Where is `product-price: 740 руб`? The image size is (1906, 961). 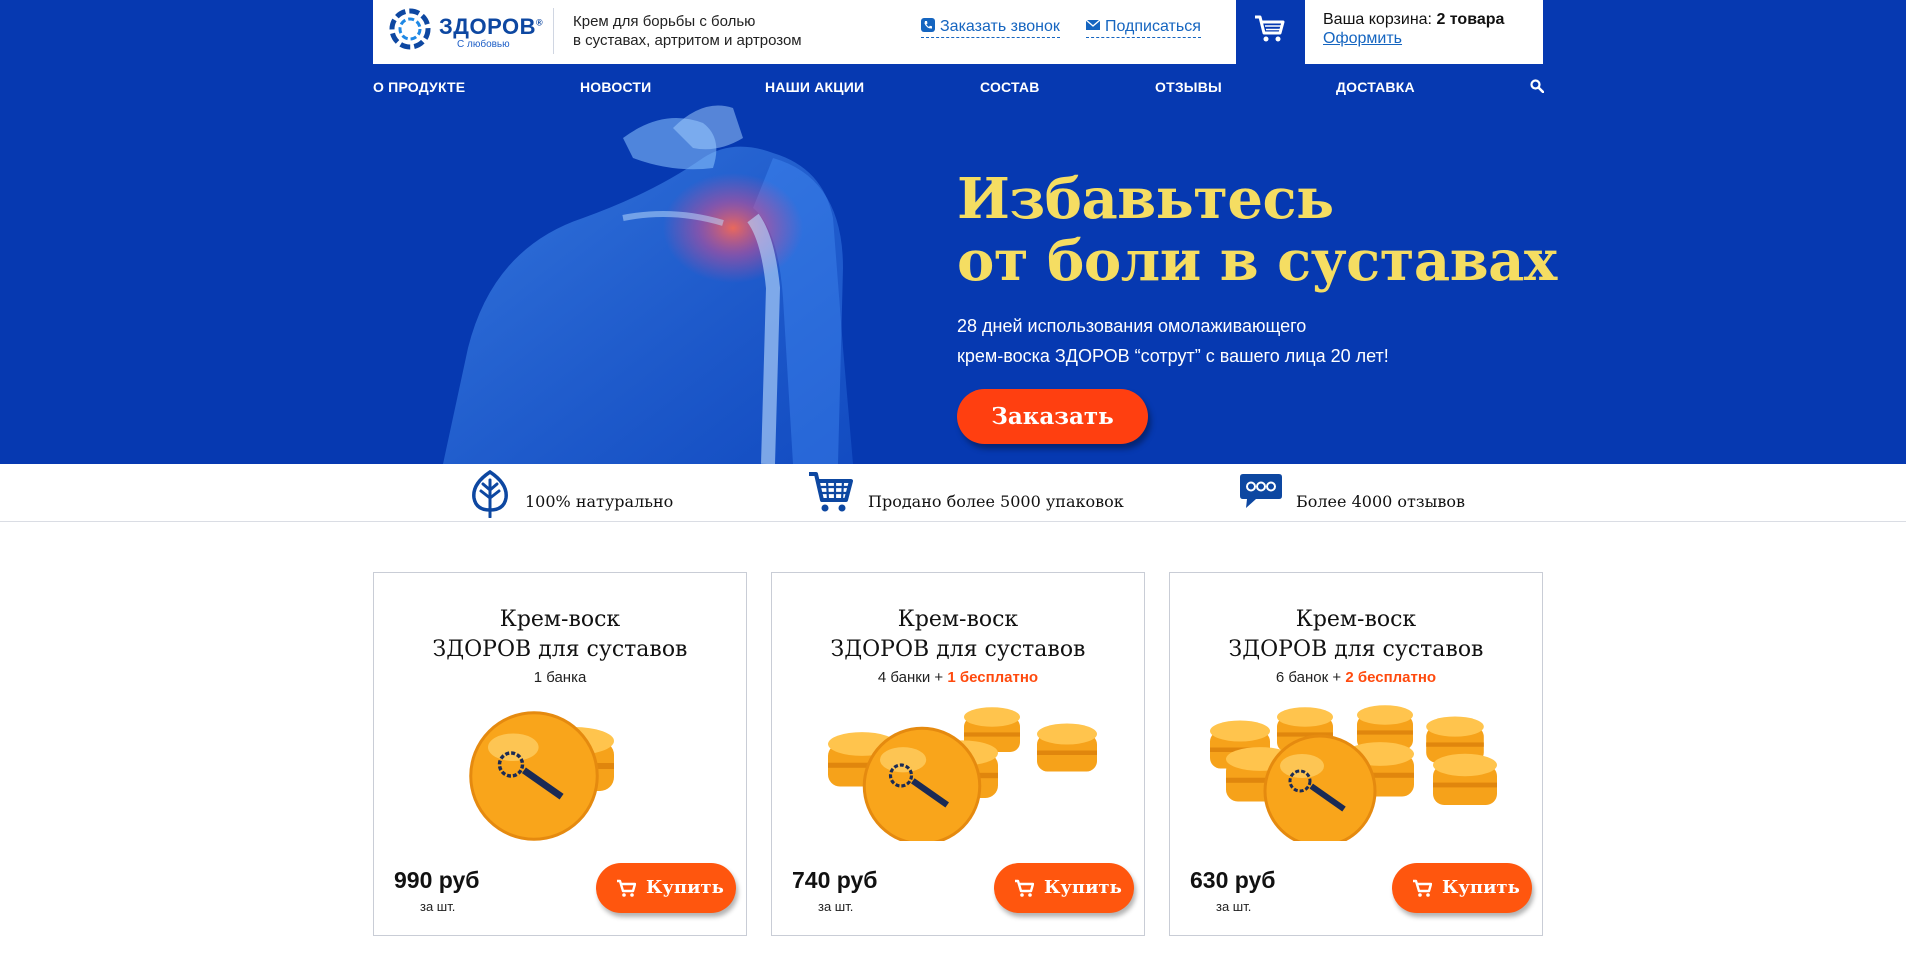 product-price: 740 руб is located at coordinates (835, 880).